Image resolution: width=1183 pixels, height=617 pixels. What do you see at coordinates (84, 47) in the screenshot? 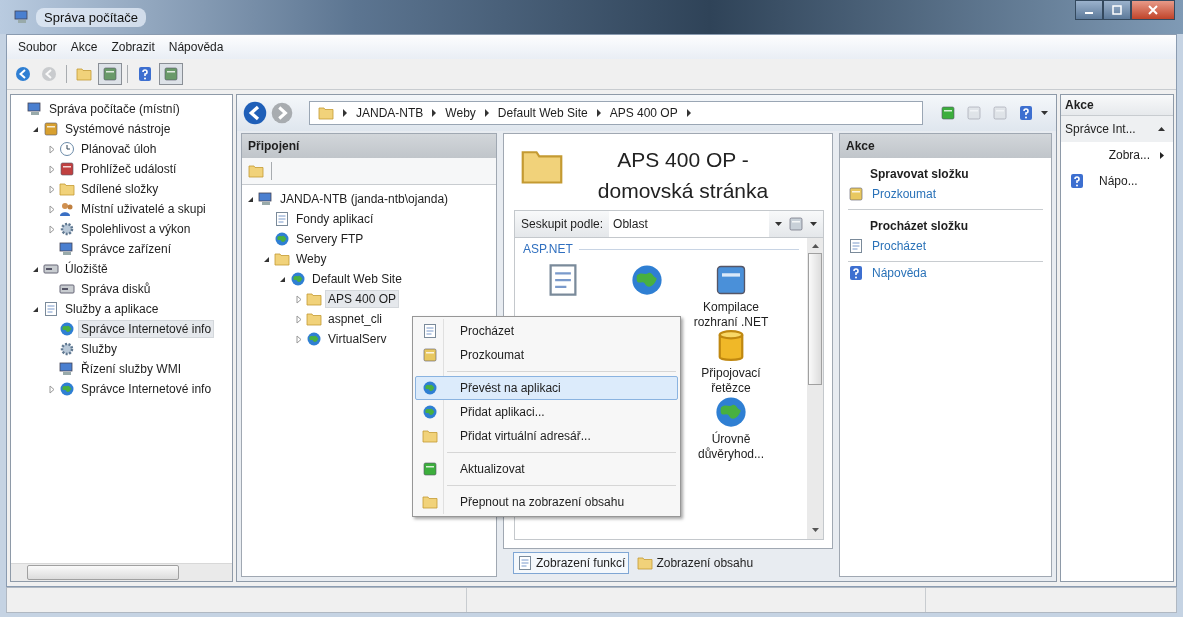
I see `menu-item: Akce` at bounding box center [84, 47].